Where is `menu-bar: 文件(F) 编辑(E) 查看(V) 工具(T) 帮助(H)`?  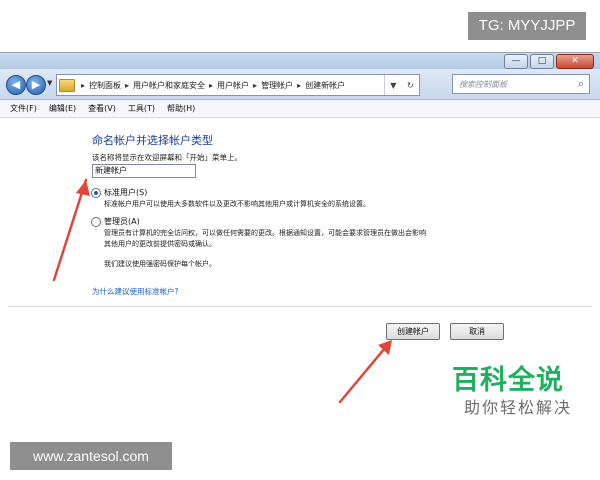
menu-bar: 文件(F) 编辑(E) 查看(V) 工具(T) 帮助(H) is located at coordinates (300, 109).